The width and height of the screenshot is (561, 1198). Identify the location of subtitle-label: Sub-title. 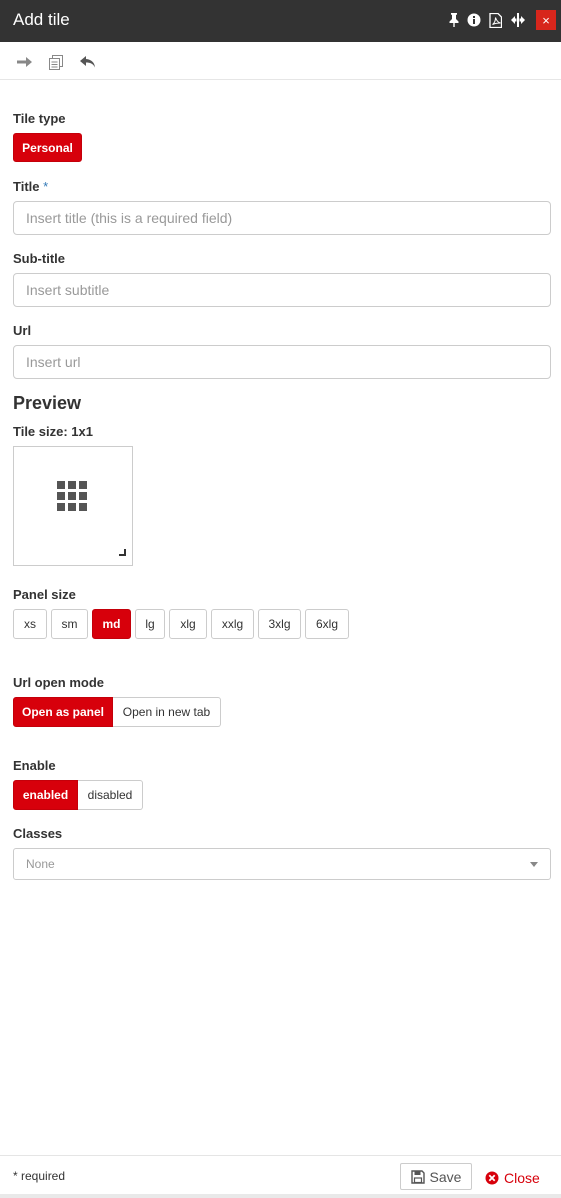
(39, 258).